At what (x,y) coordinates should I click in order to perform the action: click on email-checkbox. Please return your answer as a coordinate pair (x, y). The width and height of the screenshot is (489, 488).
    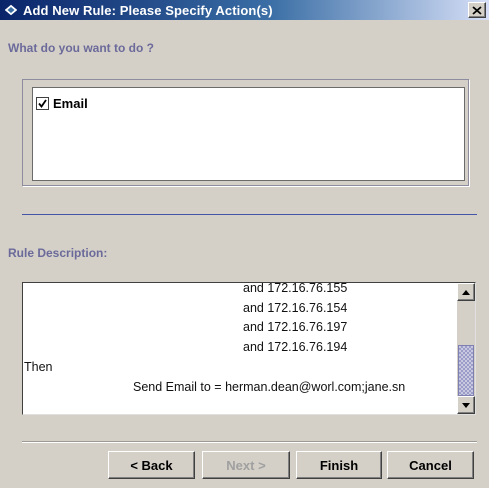
    Looking at the image, I should click on (42, 103).